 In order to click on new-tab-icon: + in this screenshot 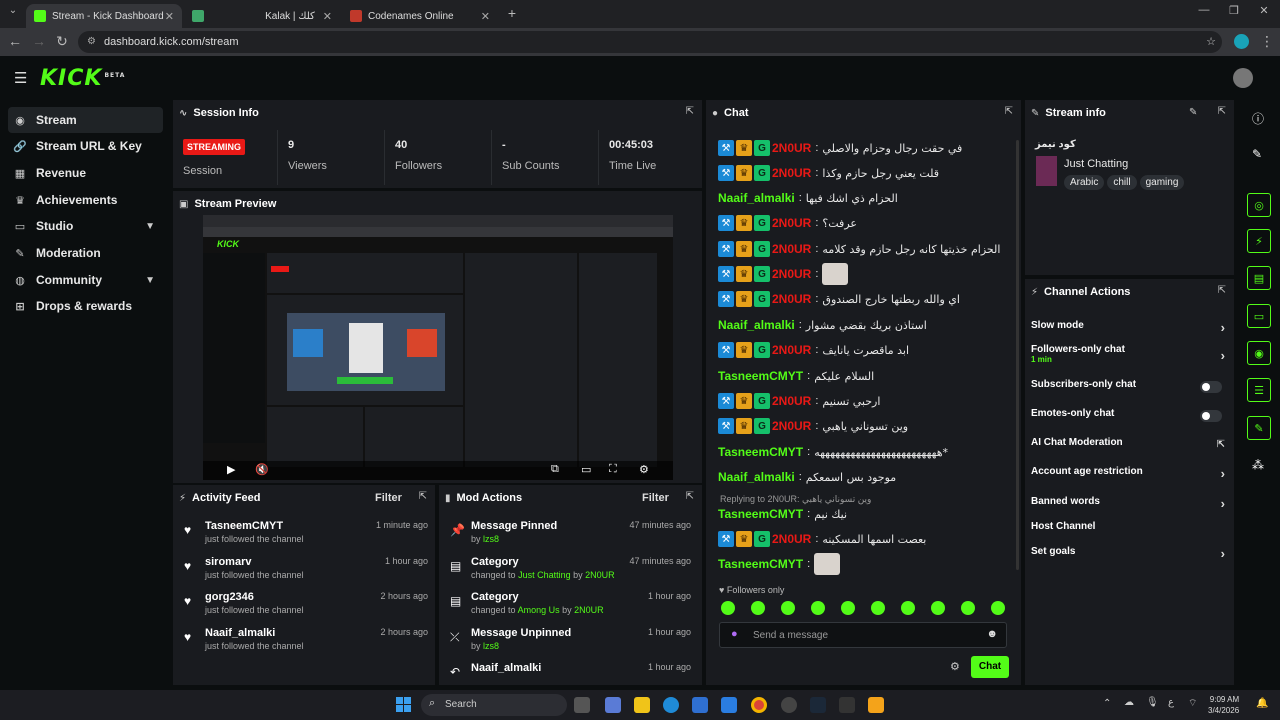, I will do `click(512, 13)`.